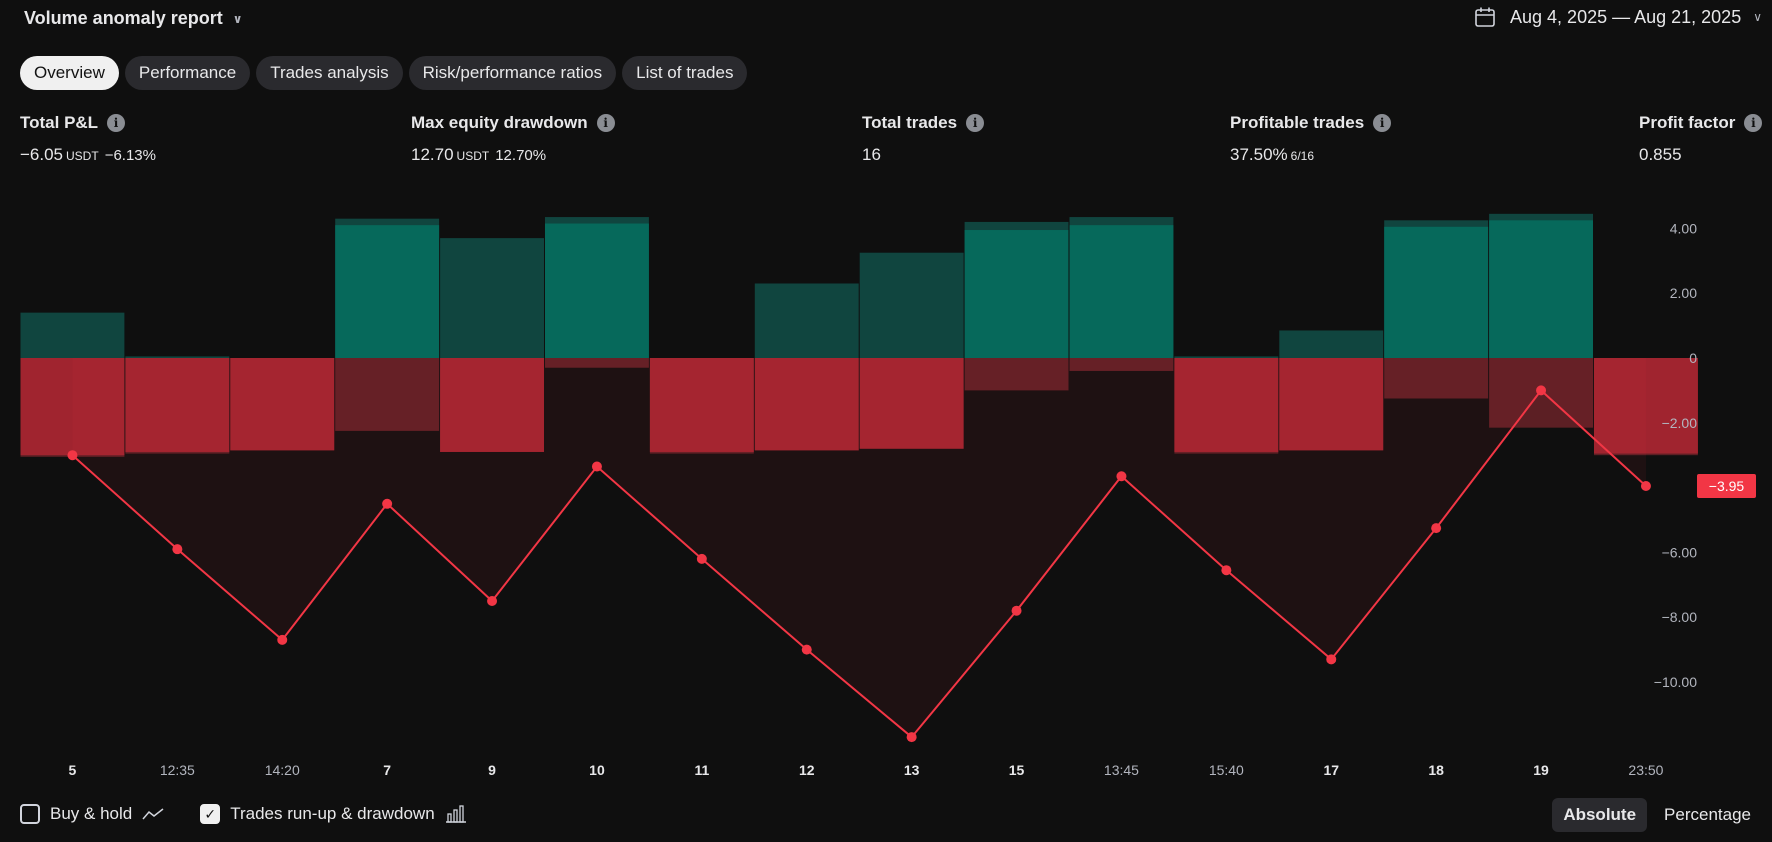  Describe the element at coordinates (88, 139) in the screenshot. I see `metric-total-pnl: Total P&L i −6.05 USDT −6.13%` at that location.